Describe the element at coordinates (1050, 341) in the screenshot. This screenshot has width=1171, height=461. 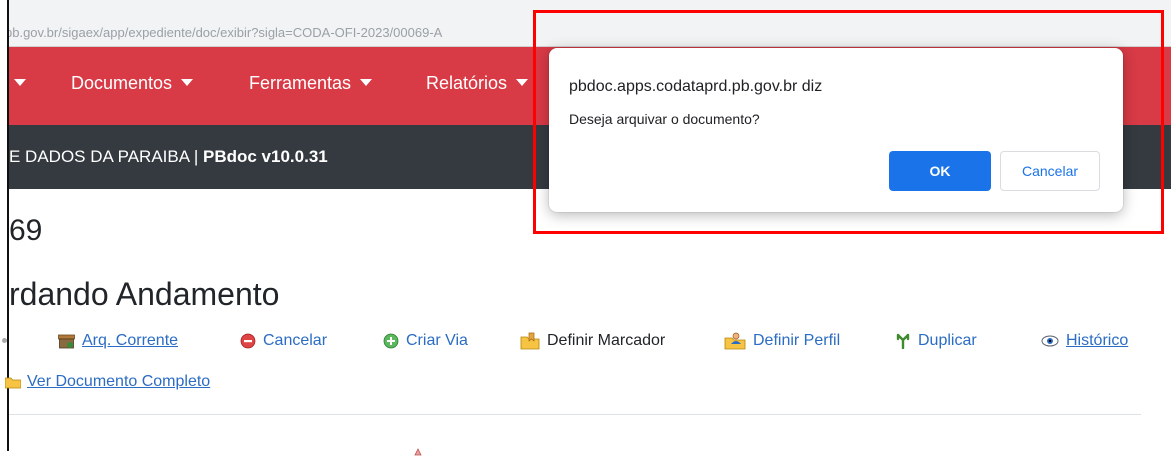
I see `eye-icon` at that location.